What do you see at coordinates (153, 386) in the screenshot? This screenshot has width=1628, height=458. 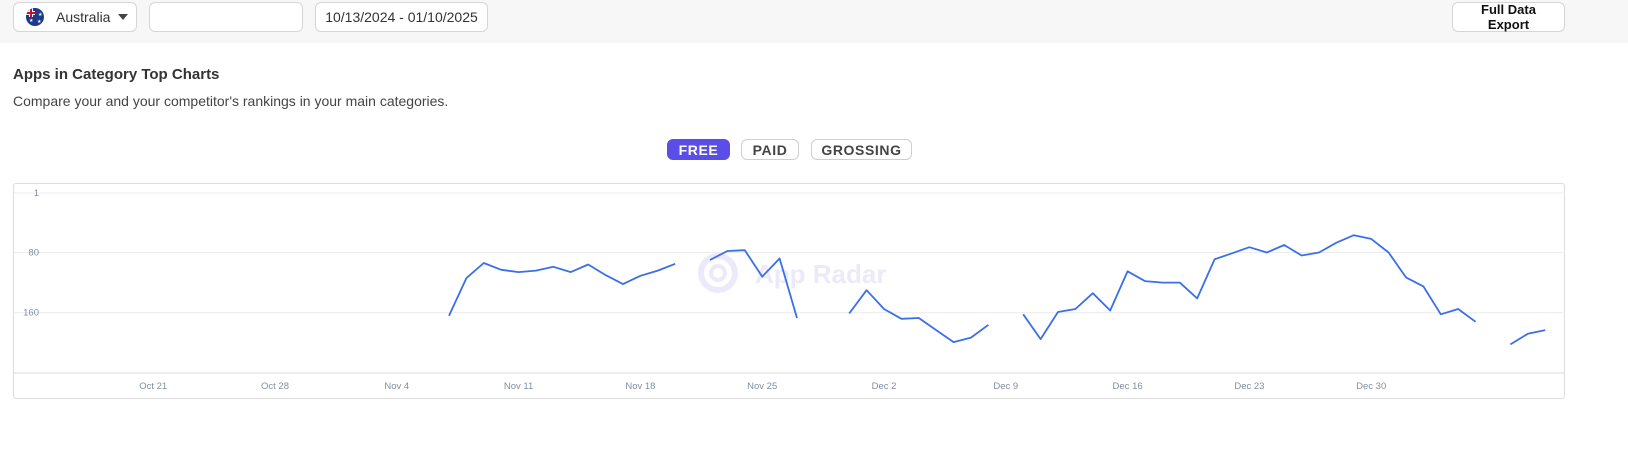 I see `x-tick-label: Oct 21` at bounding box center [153, 386].